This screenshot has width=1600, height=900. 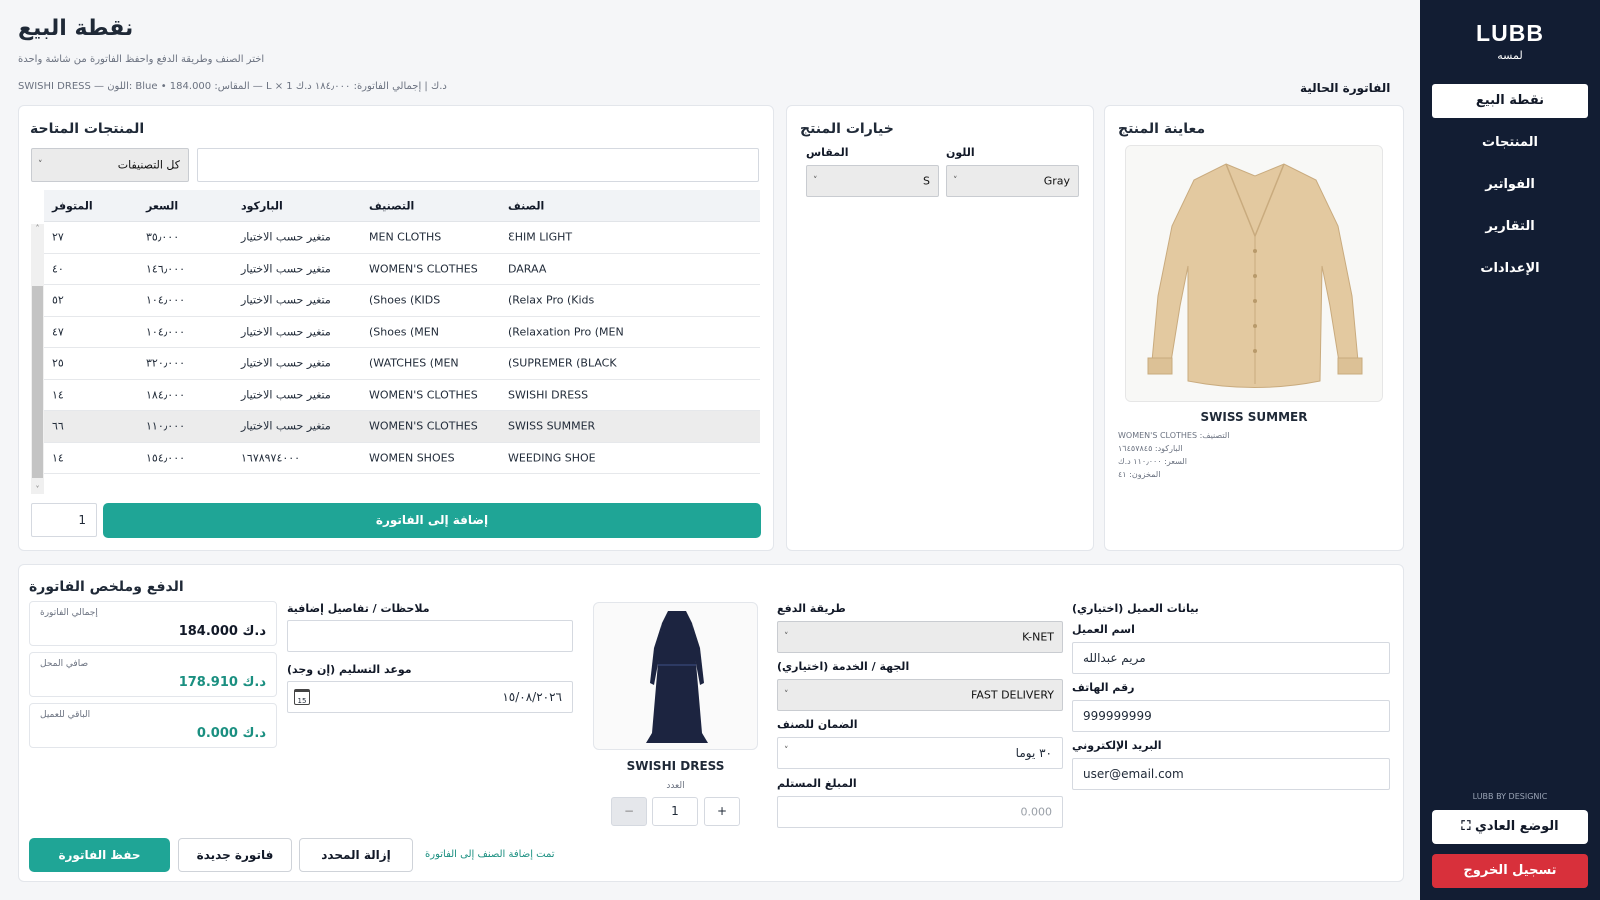 I want to click on received-amount-label: المبلغ المستلم, so click(x=817, y=783).